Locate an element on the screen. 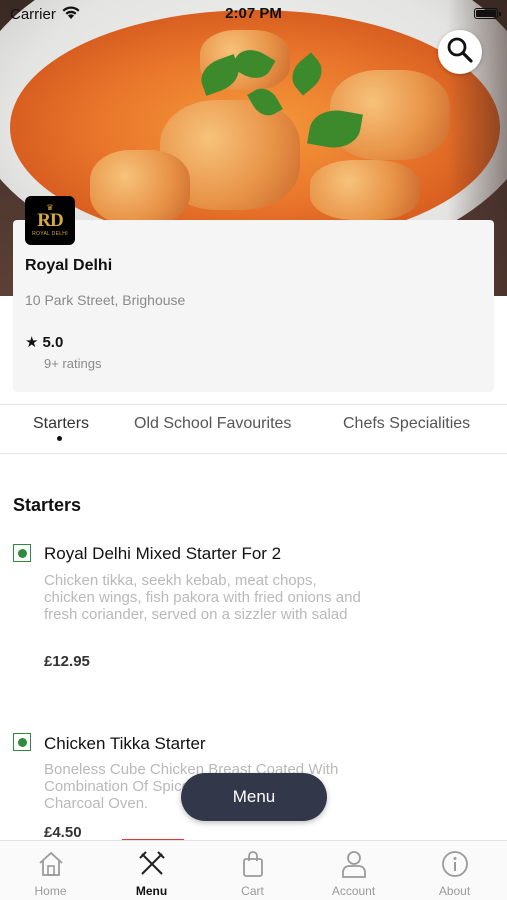 The width and height of the screenshot is (507, 900). fork-knife-icon is located at coordinates (152, 864).